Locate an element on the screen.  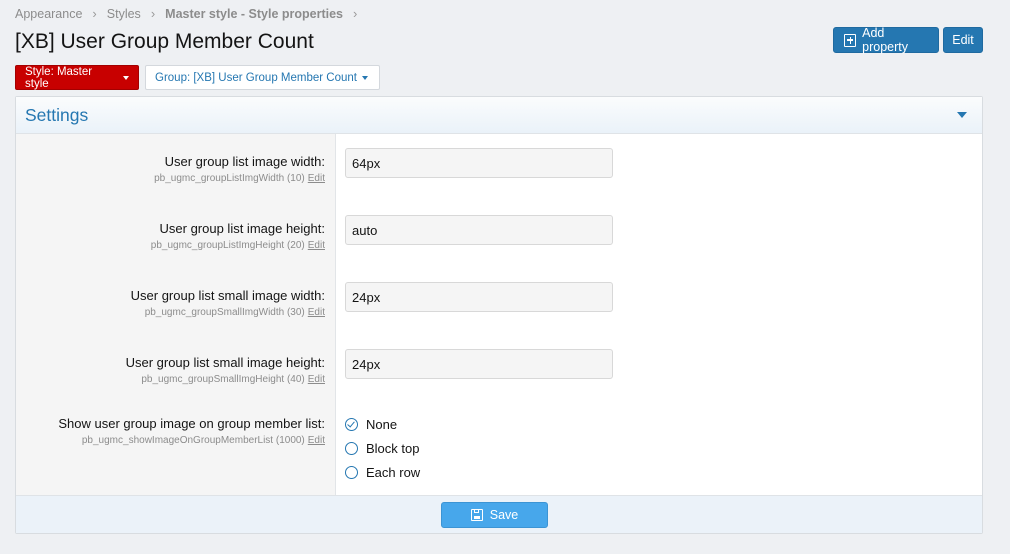
form-footer: Save is located at coordinates (499, 514).